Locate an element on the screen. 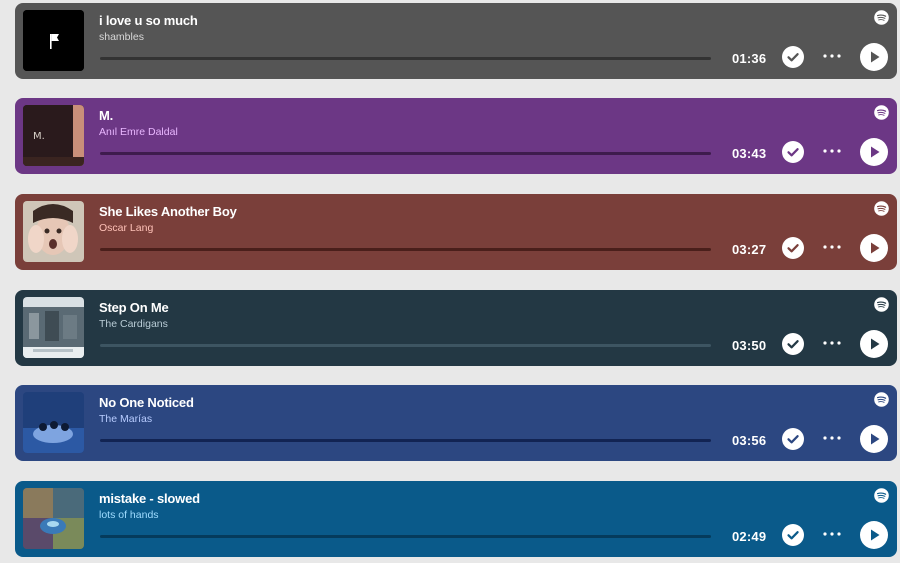  album-art: M. is located at coordinates (53, 135).